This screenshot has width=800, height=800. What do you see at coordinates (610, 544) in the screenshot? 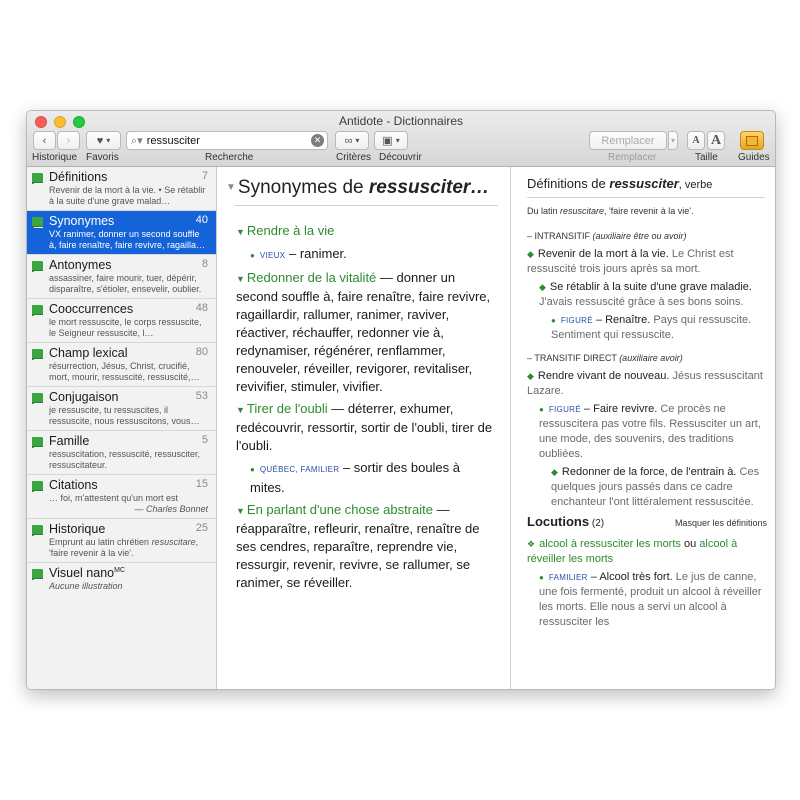
I see `locution-link: alcool à ressusciter les morts` at bounding box center [610, 544].